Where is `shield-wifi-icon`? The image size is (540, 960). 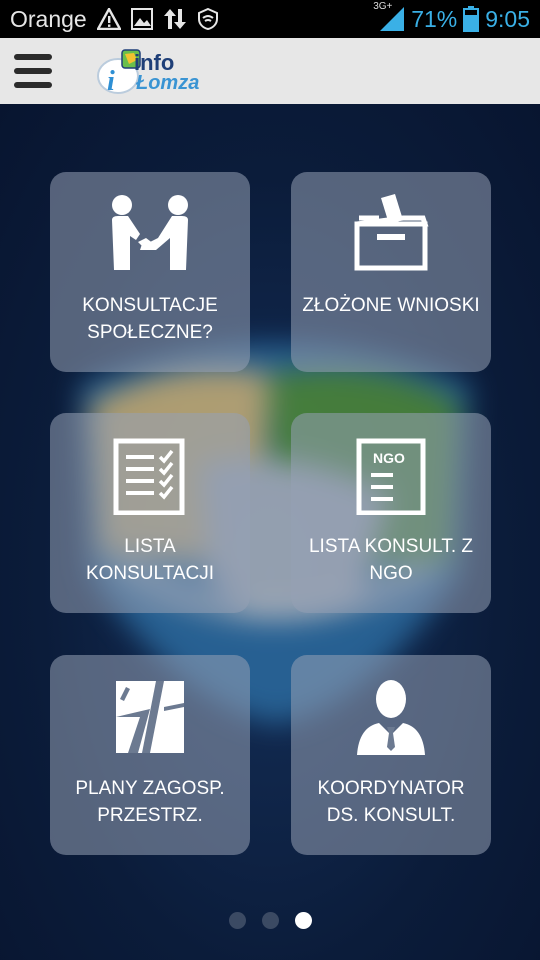 shield-wifi-icon is located at coordinates (207, 19).